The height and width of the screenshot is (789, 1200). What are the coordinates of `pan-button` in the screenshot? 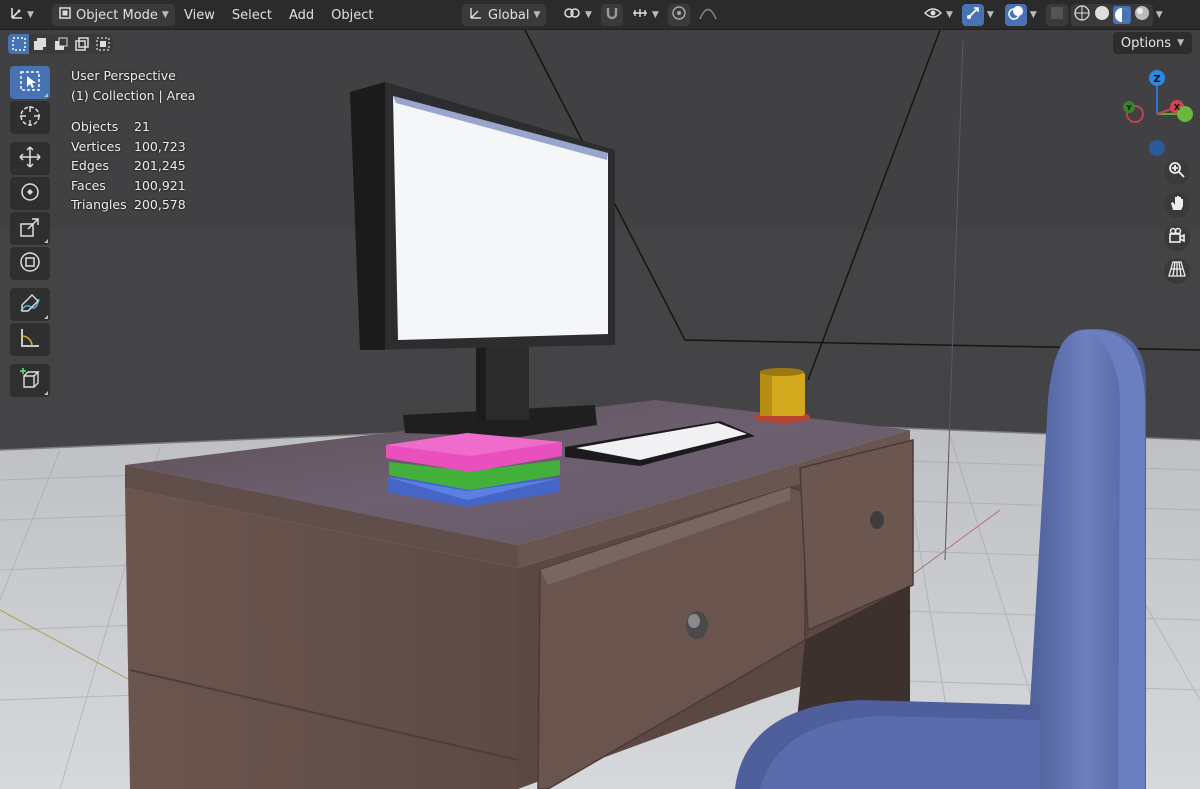 It's located at (1177, 205).